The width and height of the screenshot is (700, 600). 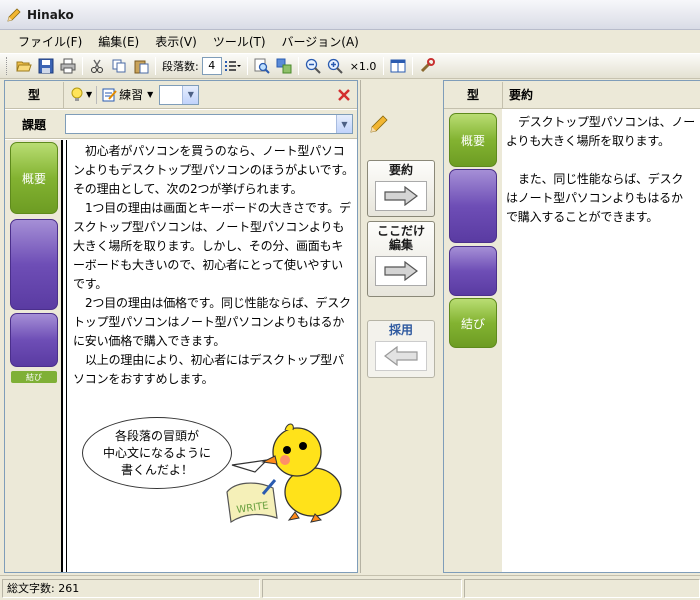 I want to click on status-bar: 総文字数: 261, so click(x=350, y=587).